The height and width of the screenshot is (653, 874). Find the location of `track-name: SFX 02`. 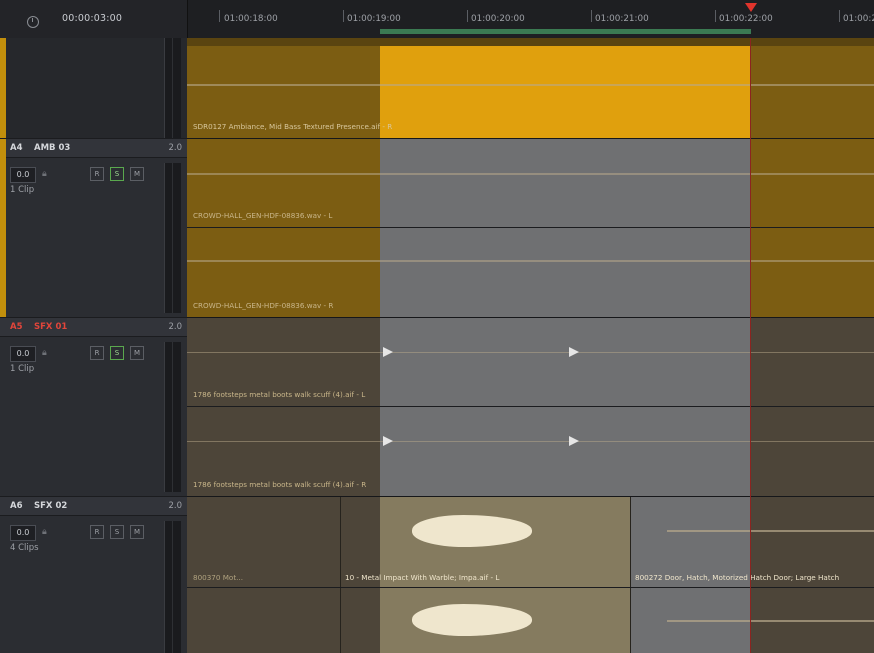

track-name: SFX 02 is located at coordinates (50, 506).